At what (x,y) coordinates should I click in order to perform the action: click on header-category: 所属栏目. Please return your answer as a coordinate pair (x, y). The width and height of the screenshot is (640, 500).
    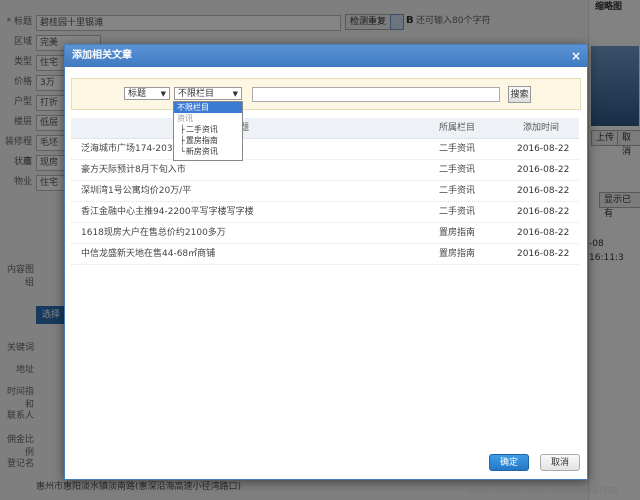
    Looking at the image, I should click on (457, 128).